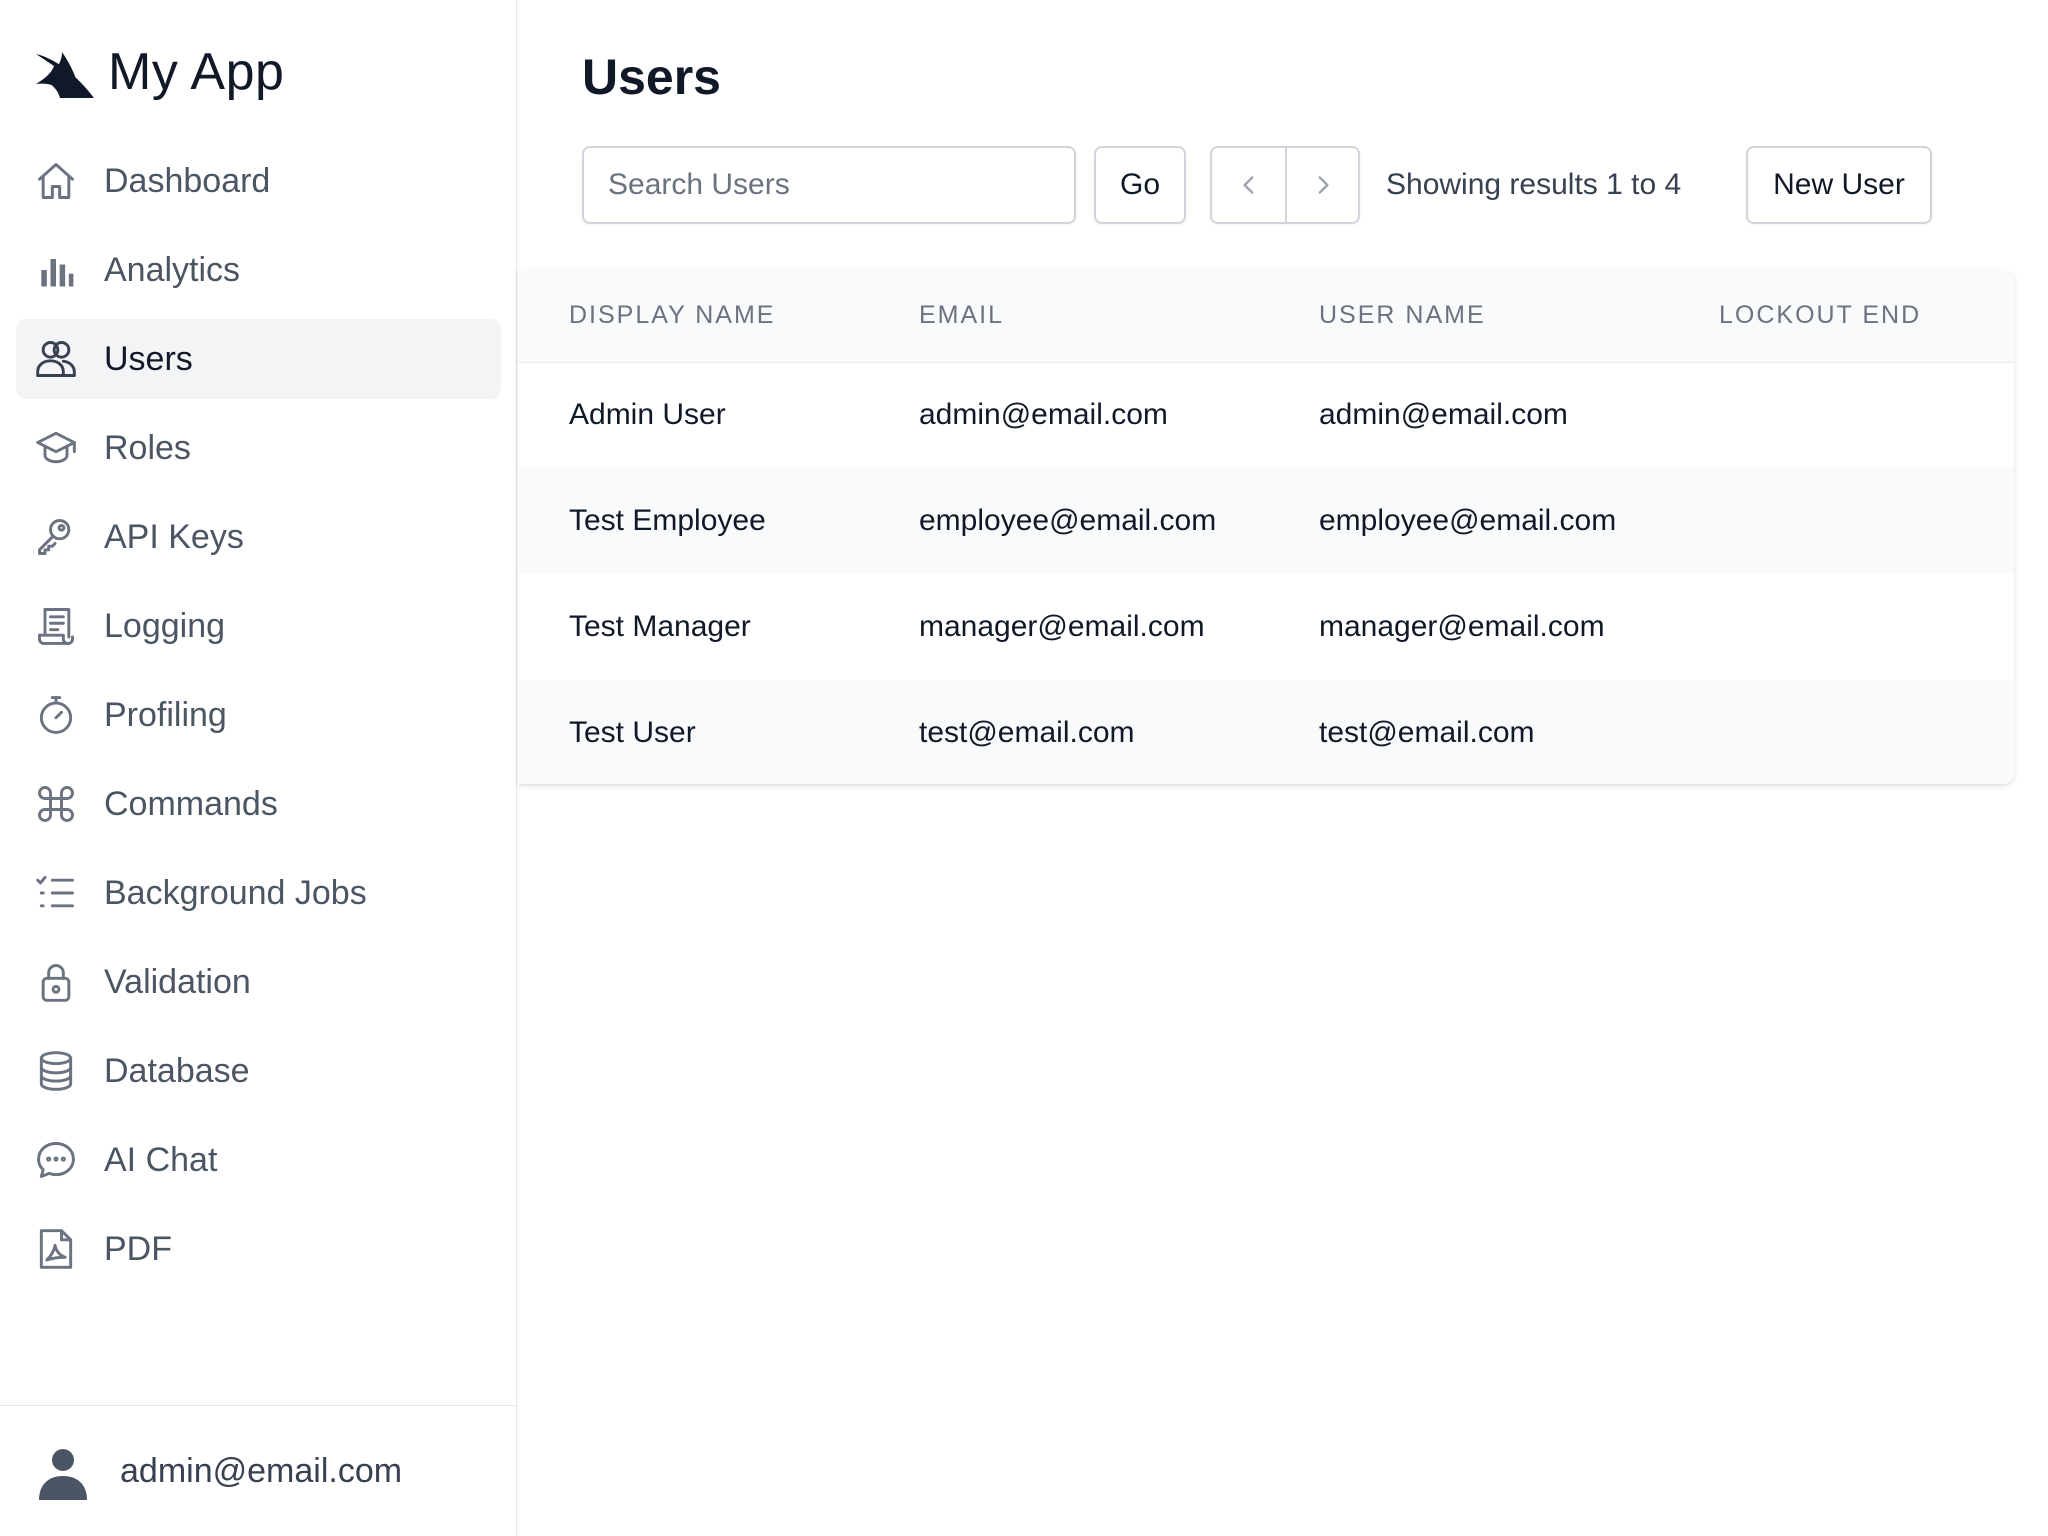 The width and height of the screenshot is (2048, 1536). Describe the element at coordinates (1068, 316) in the screenshot. I see `column-header-email: EMAIL` at that location.